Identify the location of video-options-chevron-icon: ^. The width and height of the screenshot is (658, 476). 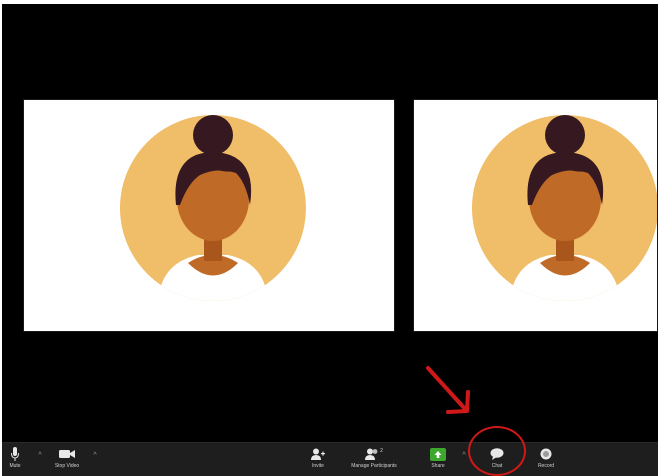
(95, 456).